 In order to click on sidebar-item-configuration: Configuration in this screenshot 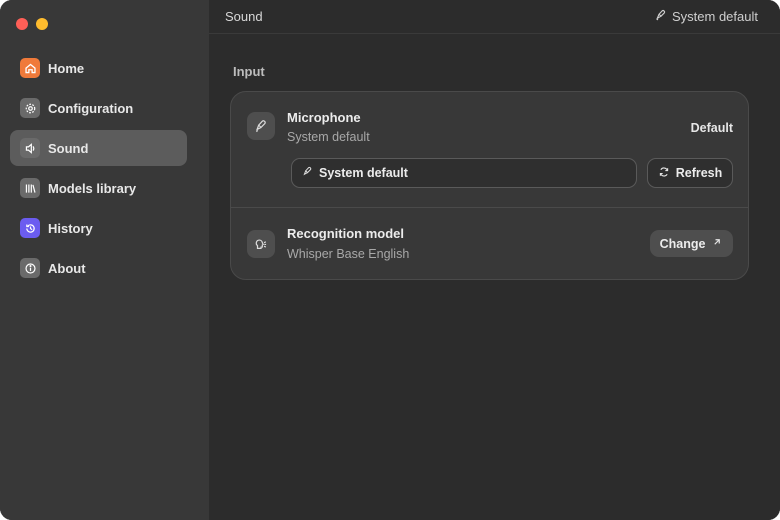, I will do `click(98, 108)`.